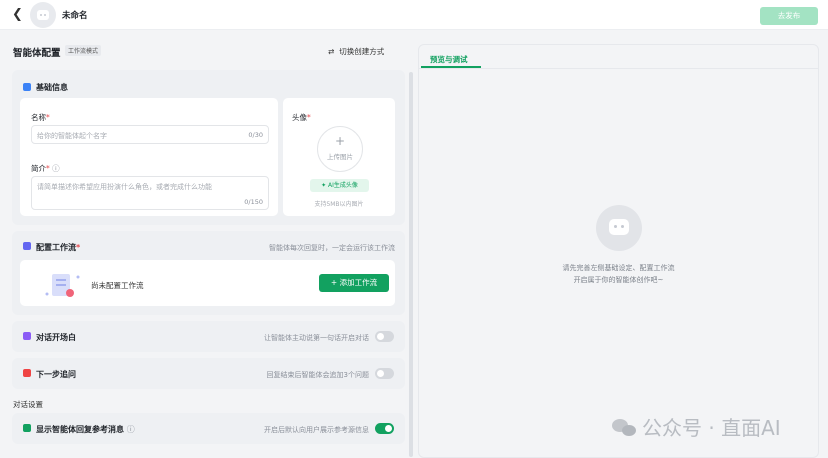  Describe the element at coordinates (340, 149) in the screenshot. I see `upload-avatar-button: + 上传图片` at that location.